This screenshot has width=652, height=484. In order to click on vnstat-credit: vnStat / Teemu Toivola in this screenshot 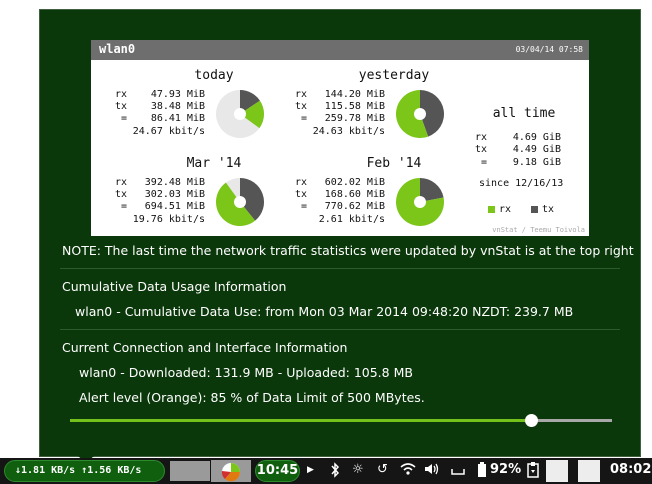, I will do `click(538, 230)`.